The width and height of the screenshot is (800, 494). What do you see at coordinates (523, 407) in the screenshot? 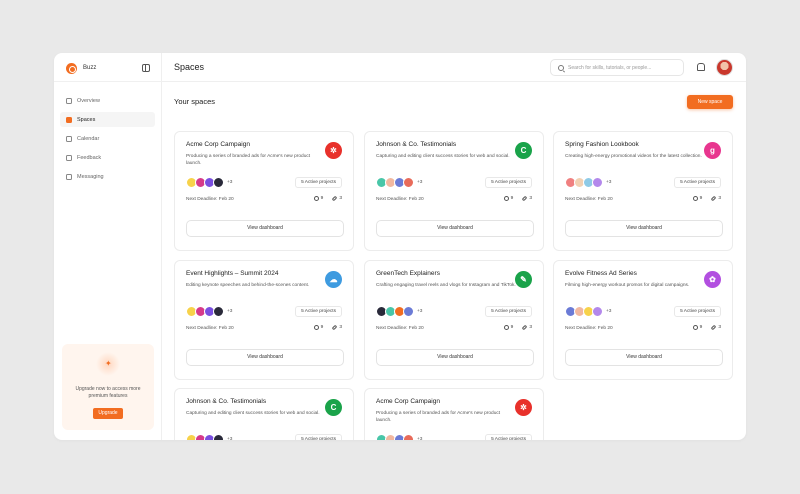
I see `space-logo-icon: ✲` at bounding box center [523, 407].